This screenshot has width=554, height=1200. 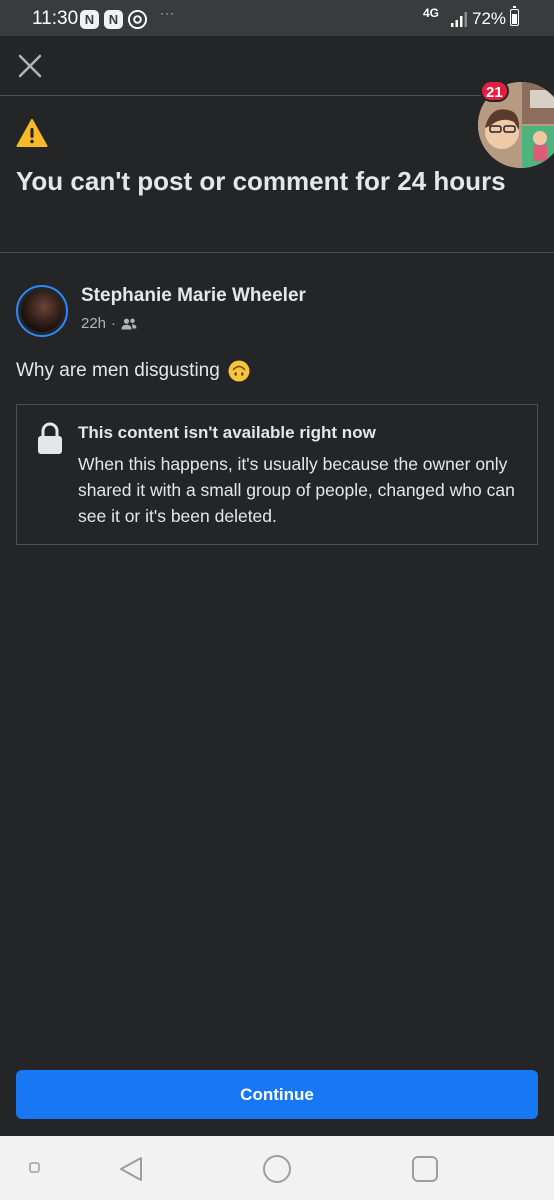 What do you see at coordinates (516, 124) in the screenshot?
I see `chat-head: 21` at bounding box center [516, 124].